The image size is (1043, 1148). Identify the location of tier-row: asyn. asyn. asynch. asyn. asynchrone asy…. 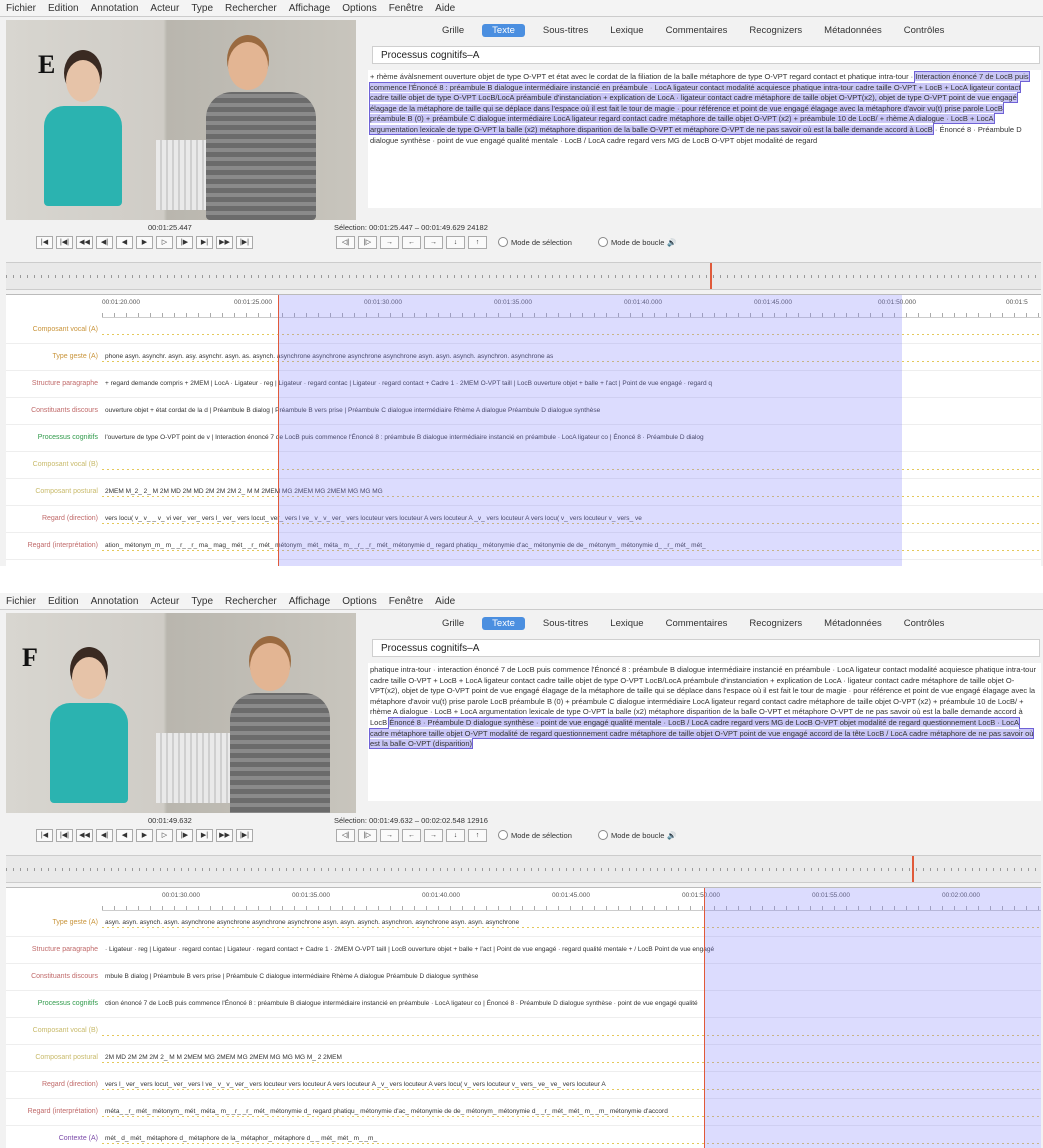
(571, 923).